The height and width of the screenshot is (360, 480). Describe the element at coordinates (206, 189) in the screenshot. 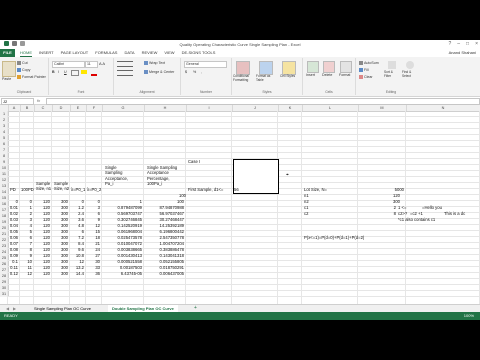

I see `first-sample-label: First Sample, d1<=` at that location.